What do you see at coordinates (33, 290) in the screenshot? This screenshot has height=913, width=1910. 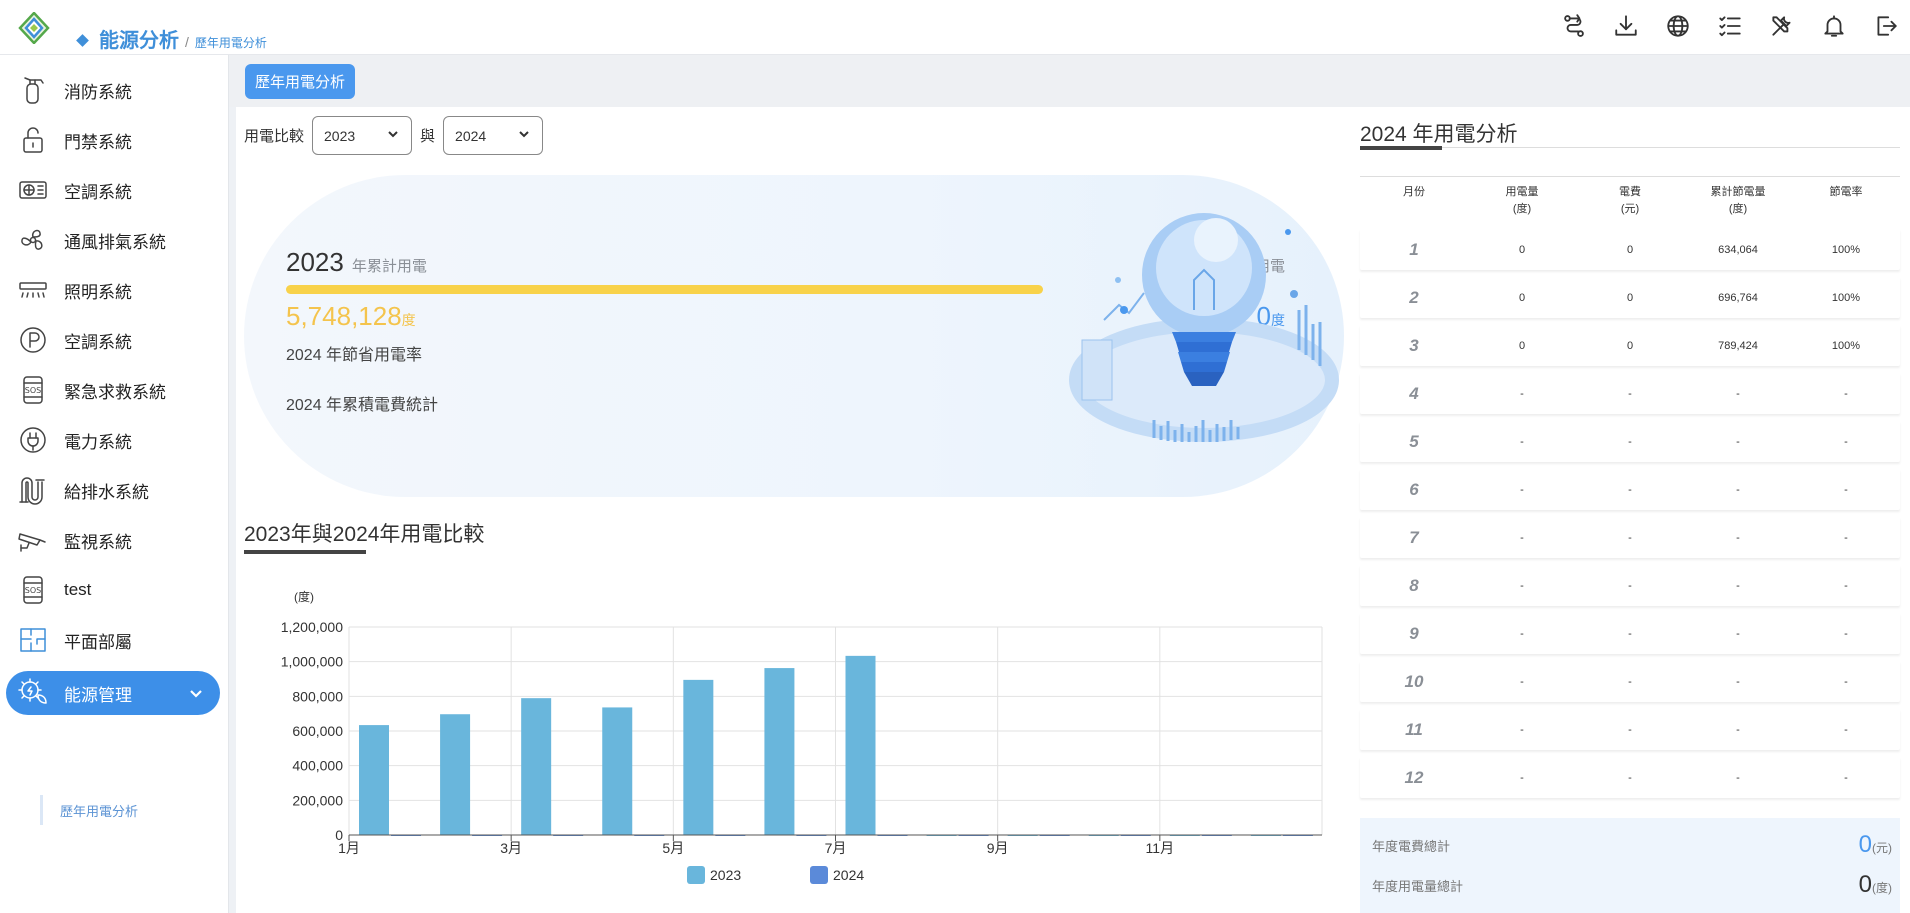 I see `light-icon` at bounding box center [33, 290].